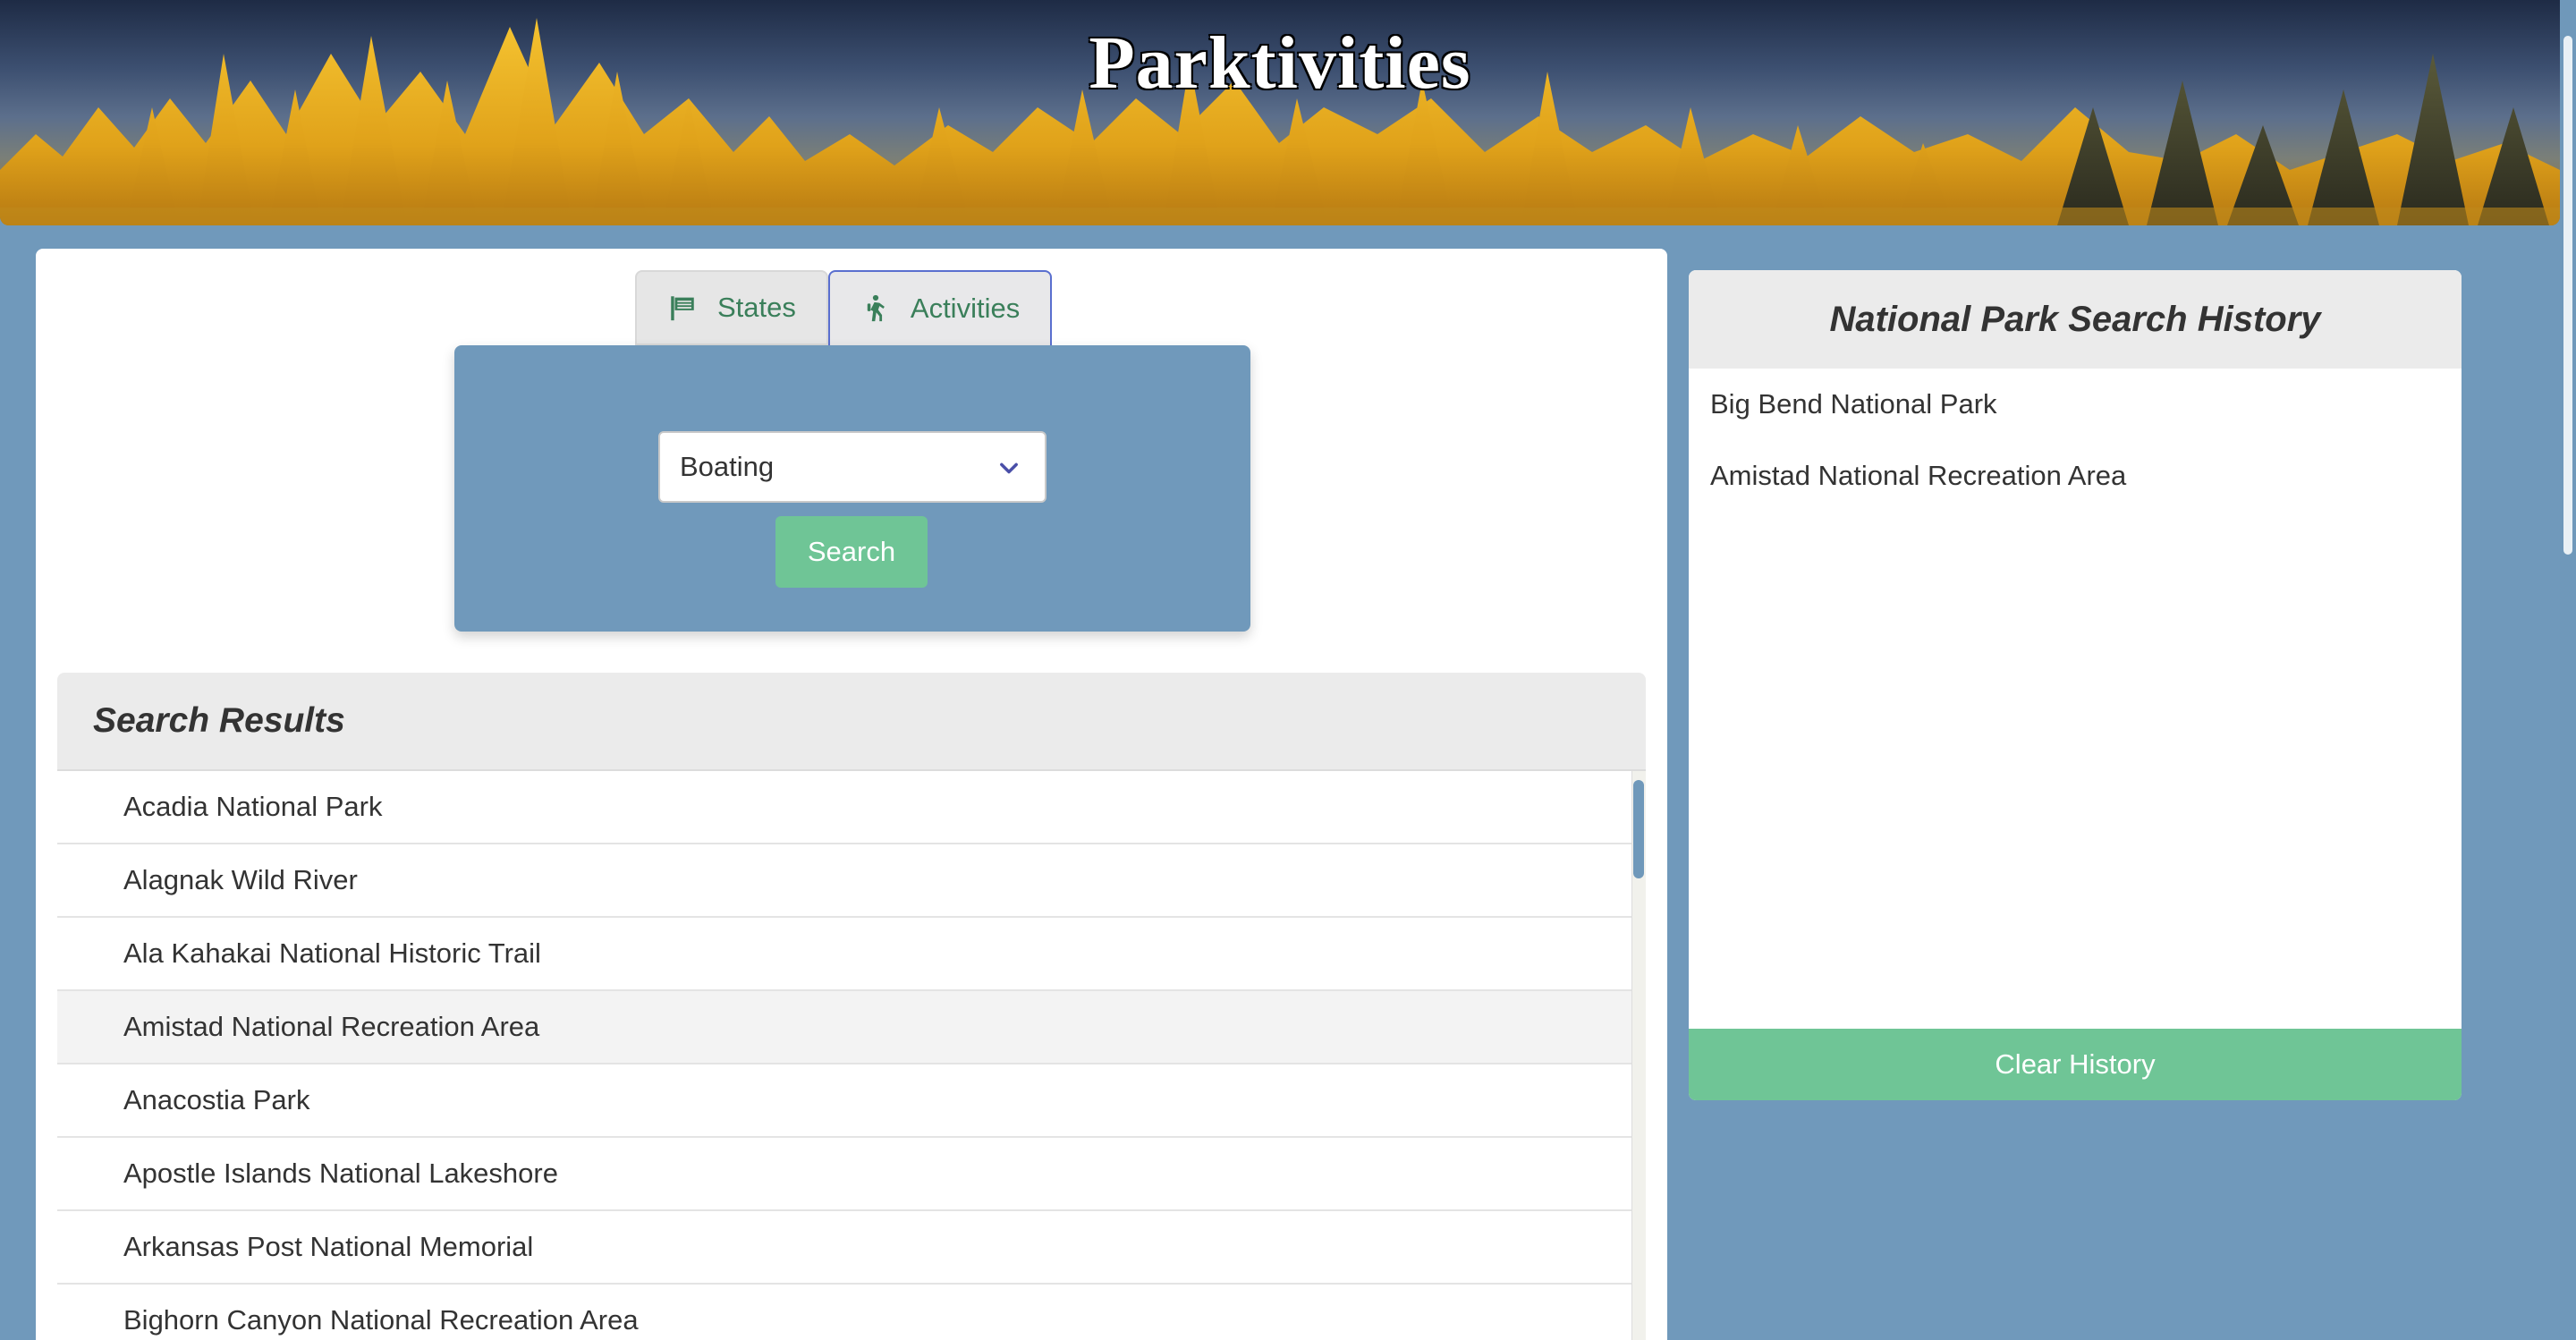 This screenshot has height=1340, width=2576. Describe the element at coordinates (851, 552) in the screenshot. I see `search-button: Search` at that location.